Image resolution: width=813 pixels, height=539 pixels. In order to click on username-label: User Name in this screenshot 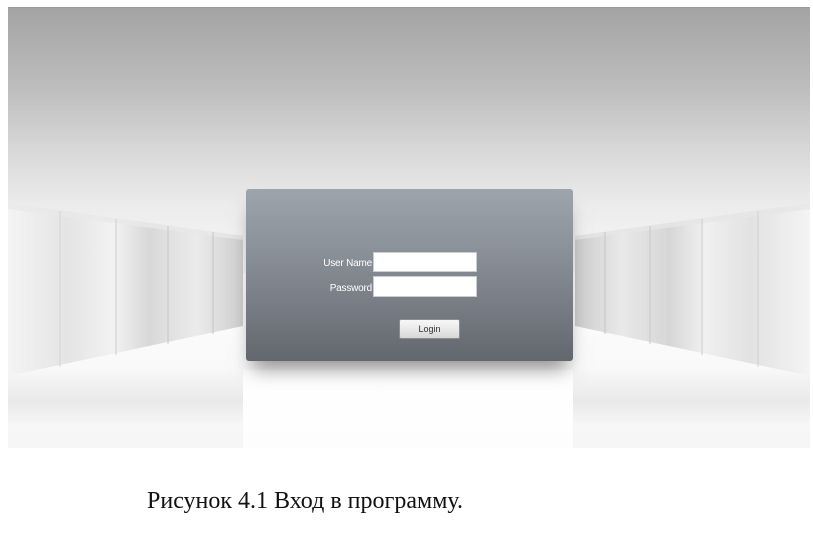, I will do `click(347, 263)`.